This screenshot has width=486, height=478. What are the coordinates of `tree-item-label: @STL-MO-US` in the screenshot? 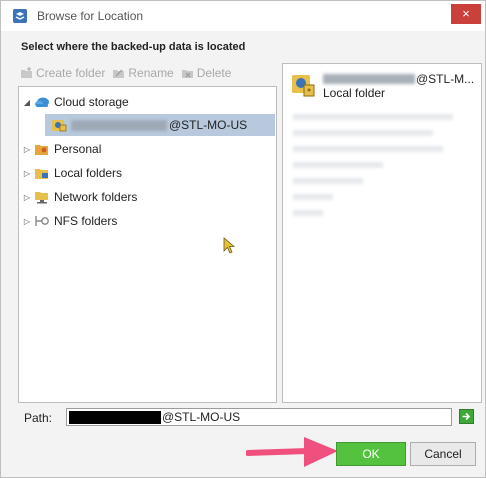 It's located at (208, 125).